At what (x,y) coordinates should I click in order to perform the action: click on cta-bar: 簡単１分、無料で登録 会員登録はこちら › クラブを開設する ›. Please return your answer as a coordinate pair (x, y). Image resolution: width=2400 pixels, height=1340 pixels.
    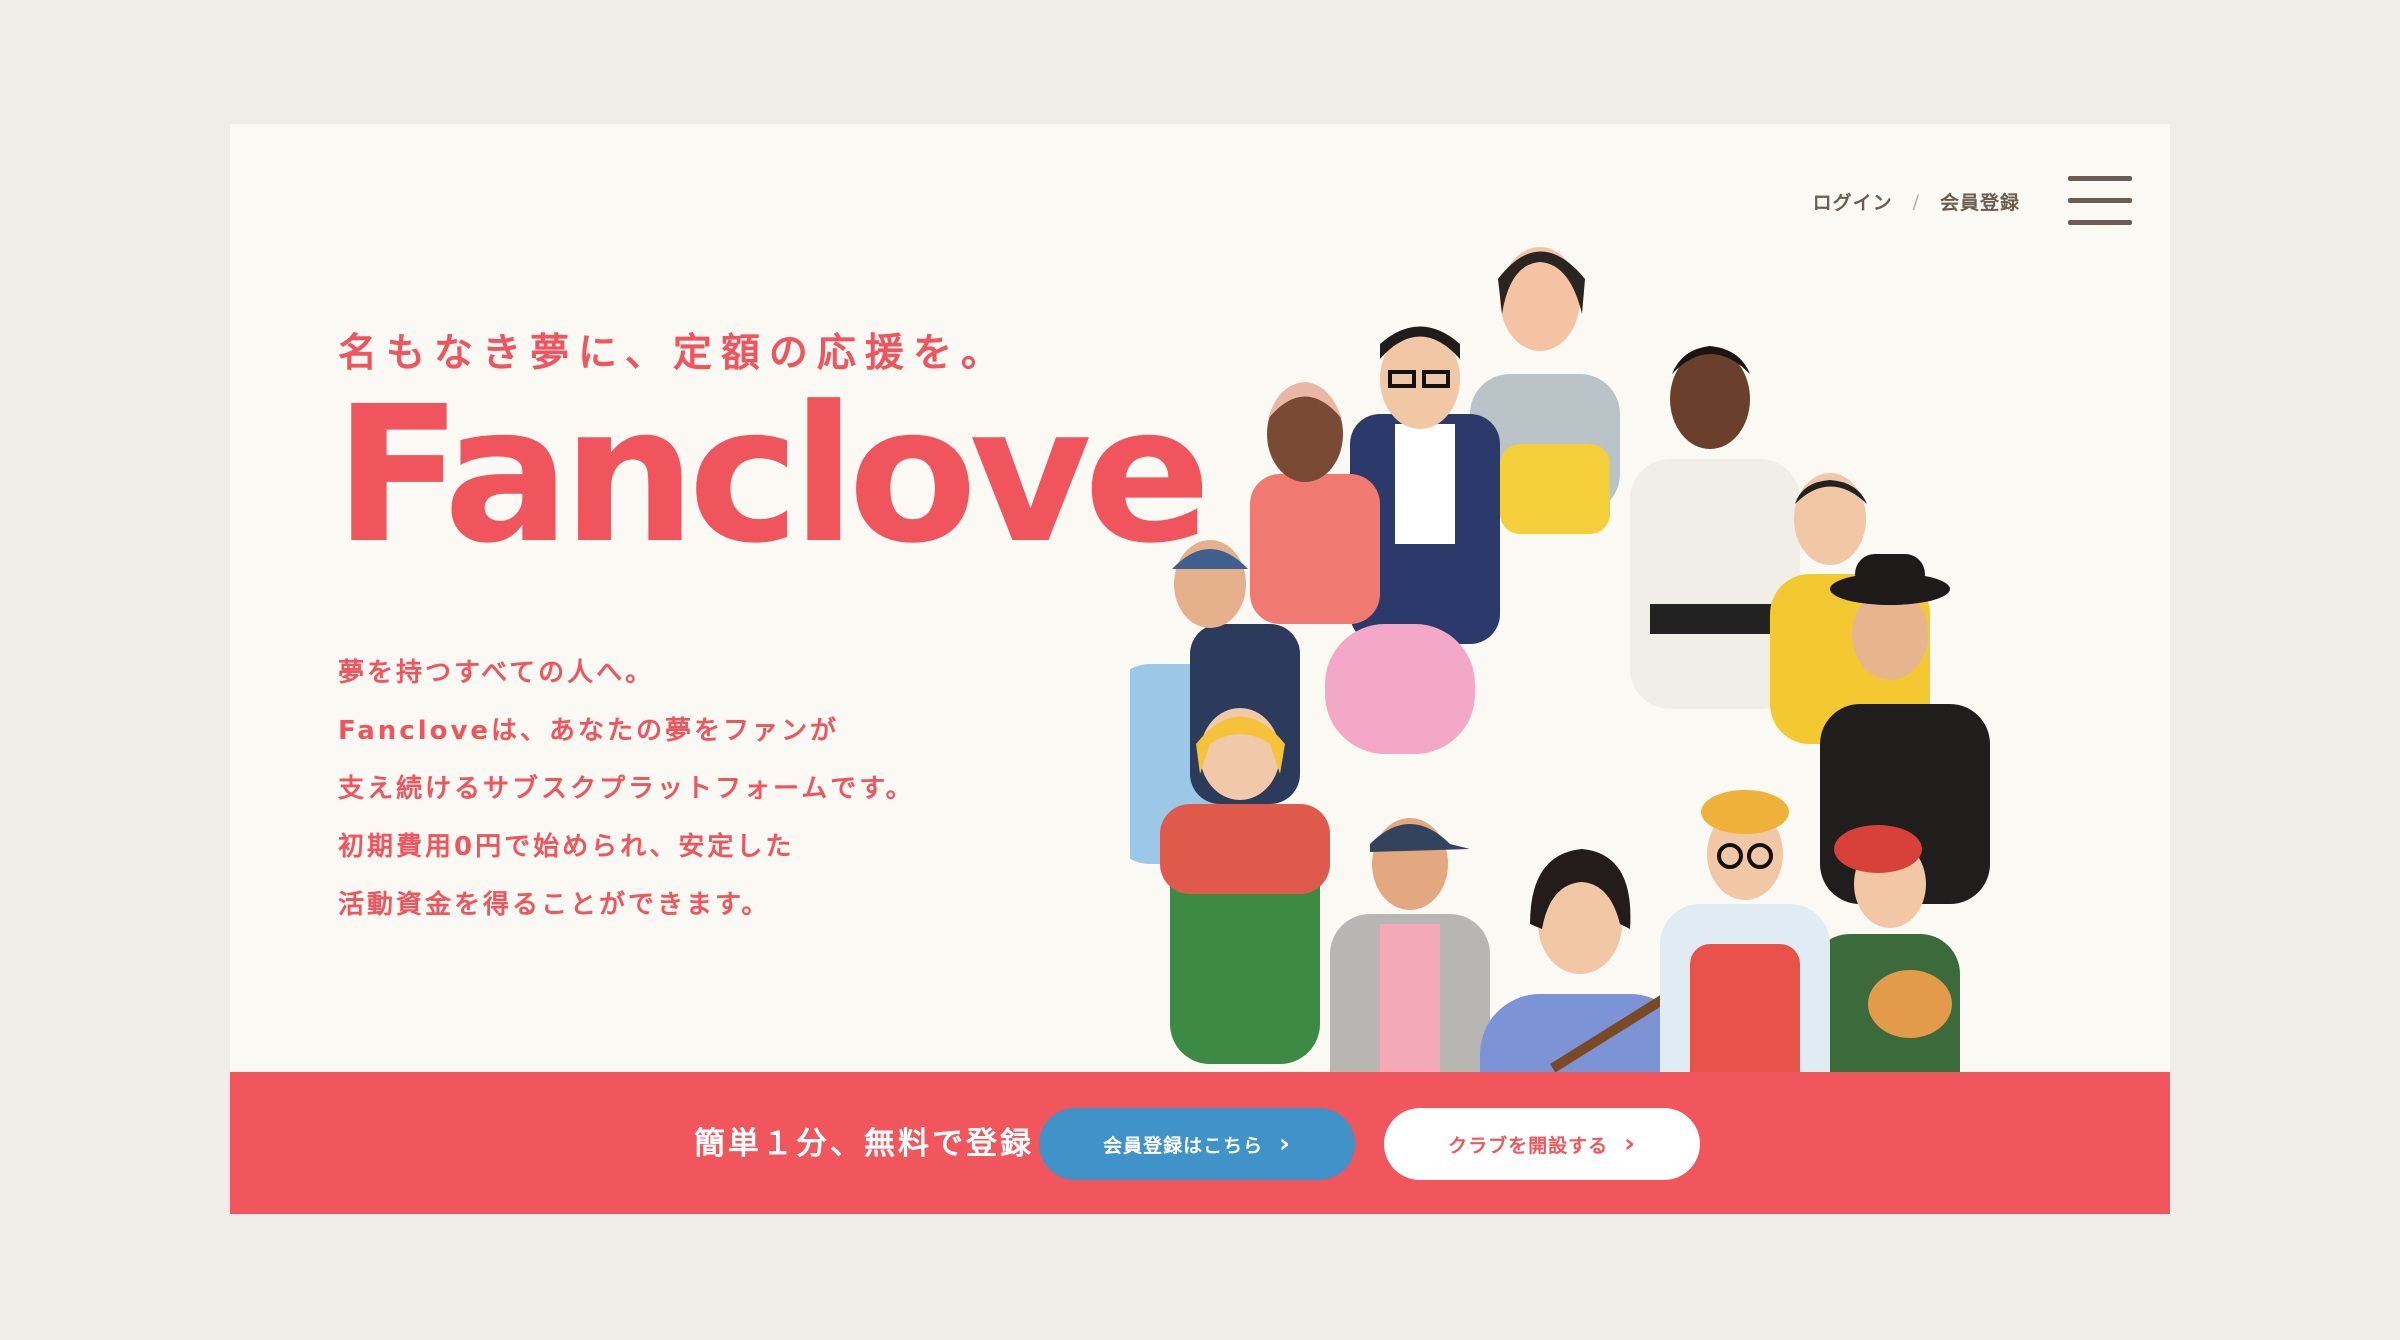
    Looking at the image, I should click on (1200, 1143).